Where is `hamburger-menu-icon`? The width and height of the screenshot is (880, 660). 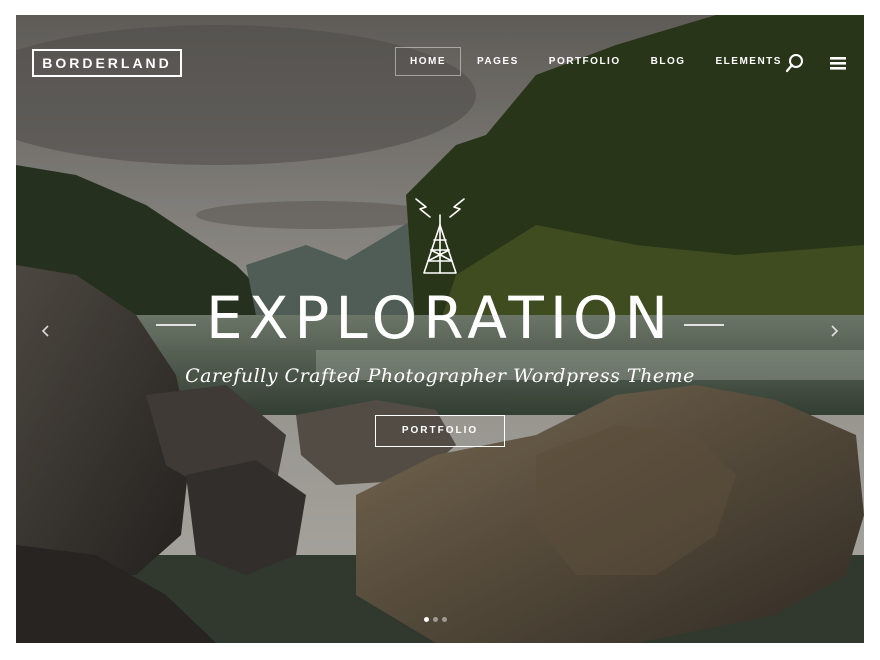 hamburger-menu-icon is located at coordinates (838, 63).